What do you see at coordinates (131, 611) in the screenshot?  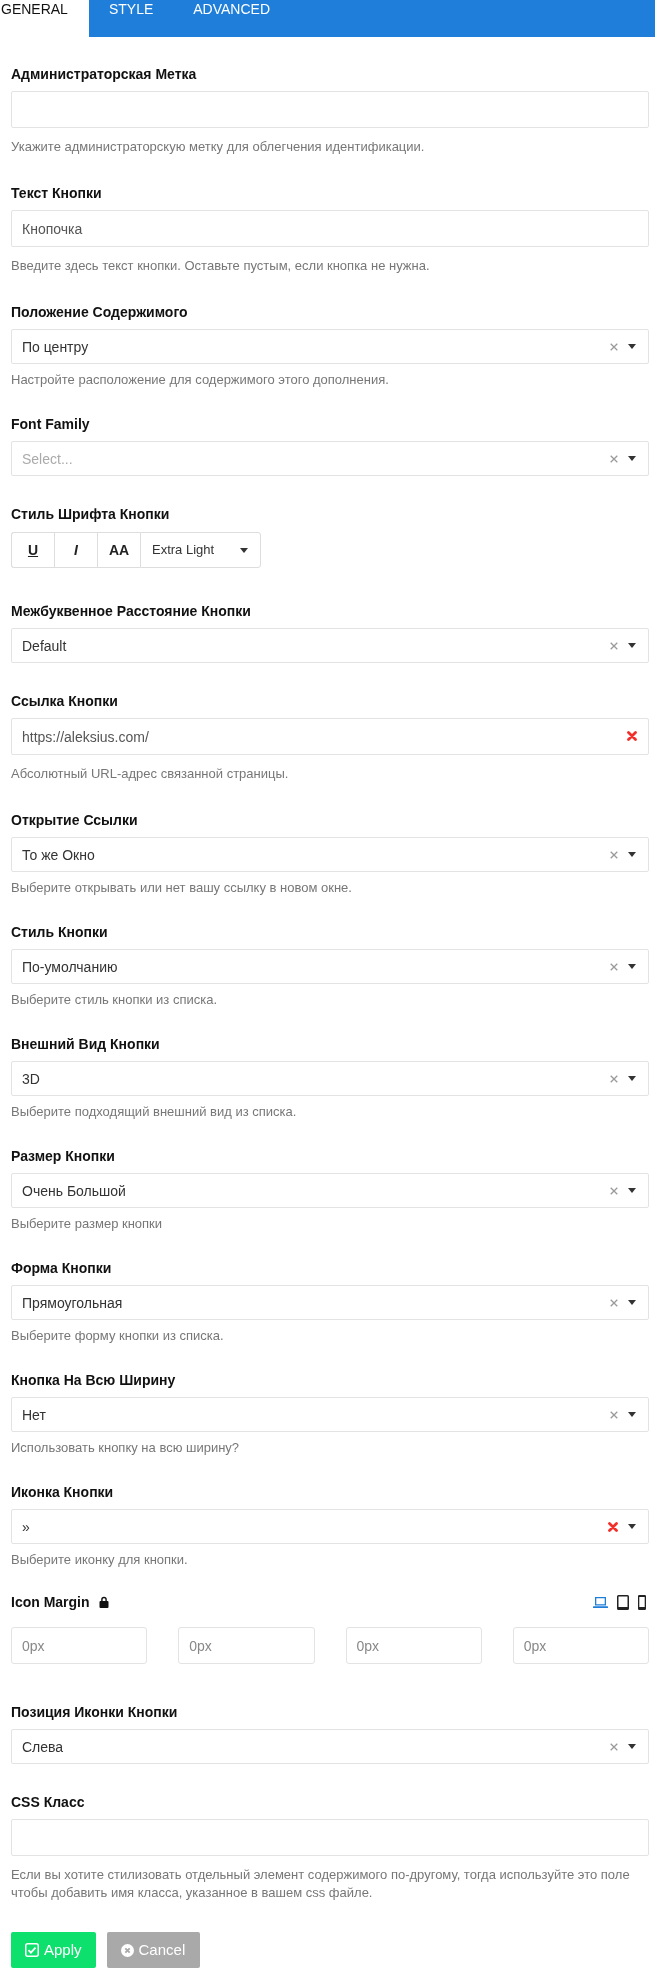 I see `field-label: Межбуквенное Расстояние Кнопки` at bounding box center [131, 611].